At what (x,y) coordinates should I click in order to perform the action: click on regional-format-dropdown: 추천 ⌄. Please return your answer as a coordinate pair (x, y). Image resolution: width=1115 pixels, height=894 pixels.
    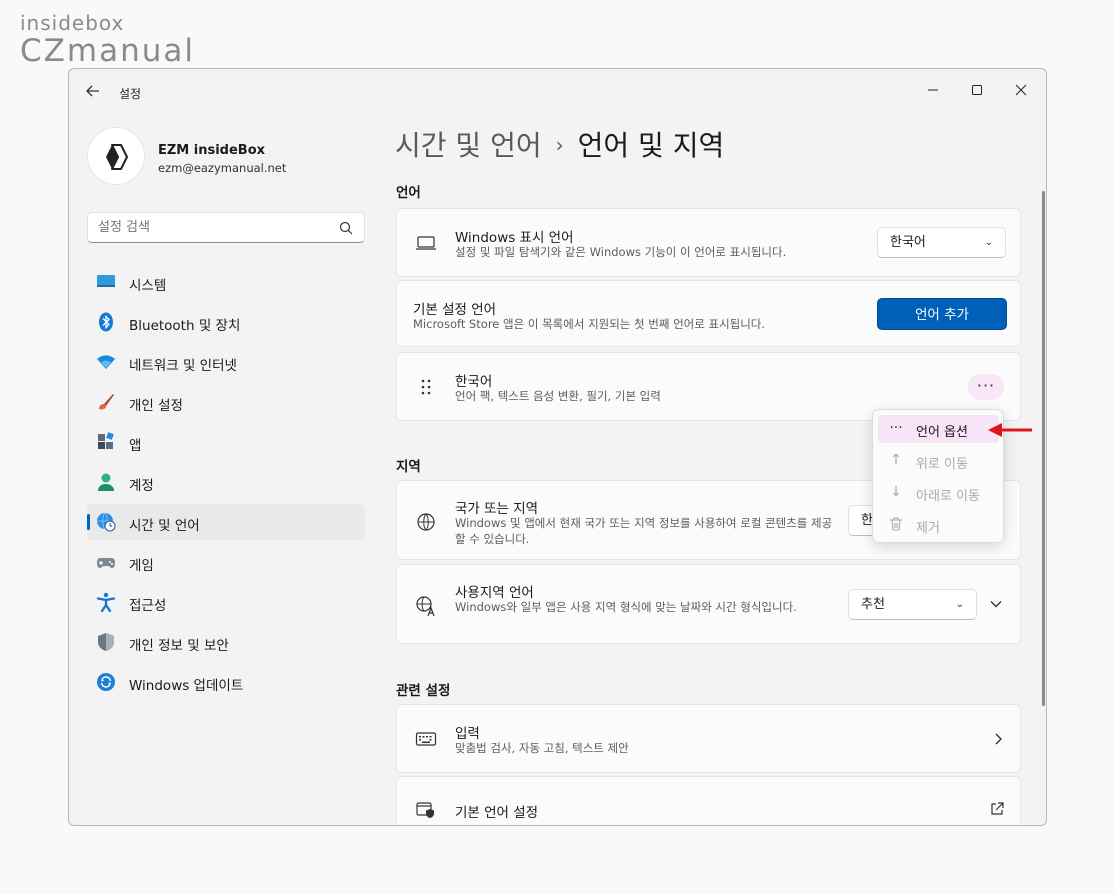
    Looking at the image, I should click on (912, 604).